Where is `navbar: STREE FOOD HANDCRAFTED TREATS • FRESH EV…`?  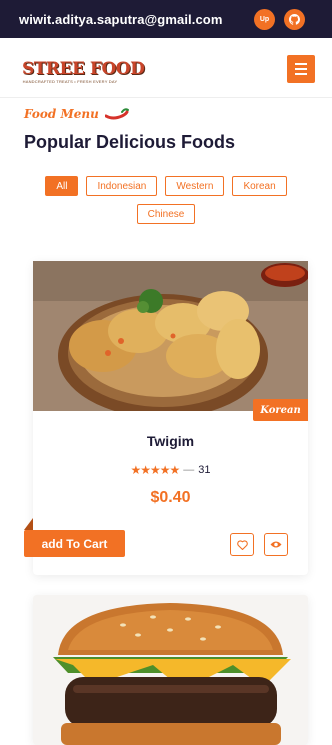
navbar: STREE FOOD HANDCRAFTED TREATS • FRESH EV… is located at coordinates (166, 68).